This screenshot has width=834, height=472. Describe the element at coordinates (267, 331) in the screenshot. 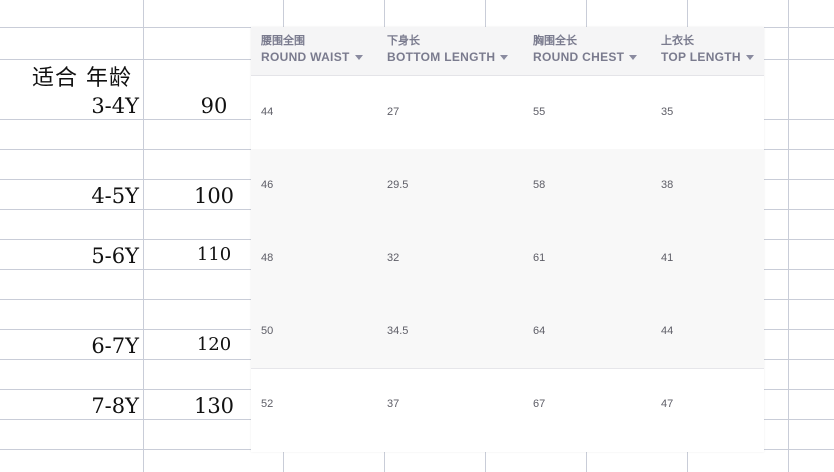

I see `round-waist-cell: 50` at that location.